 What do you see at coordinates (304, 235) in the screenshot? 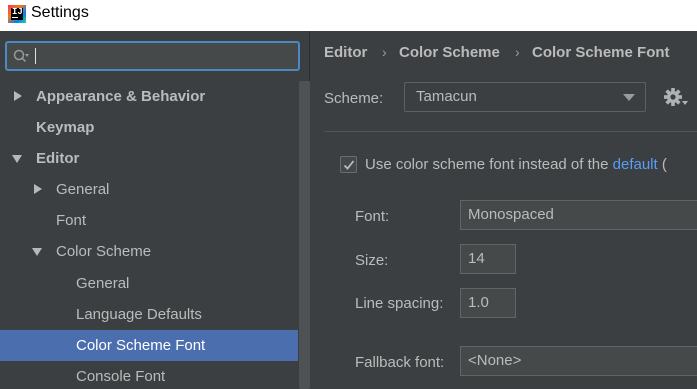
I see `sidebar-scrollbar-thumb` at bounding box center [304, 235].